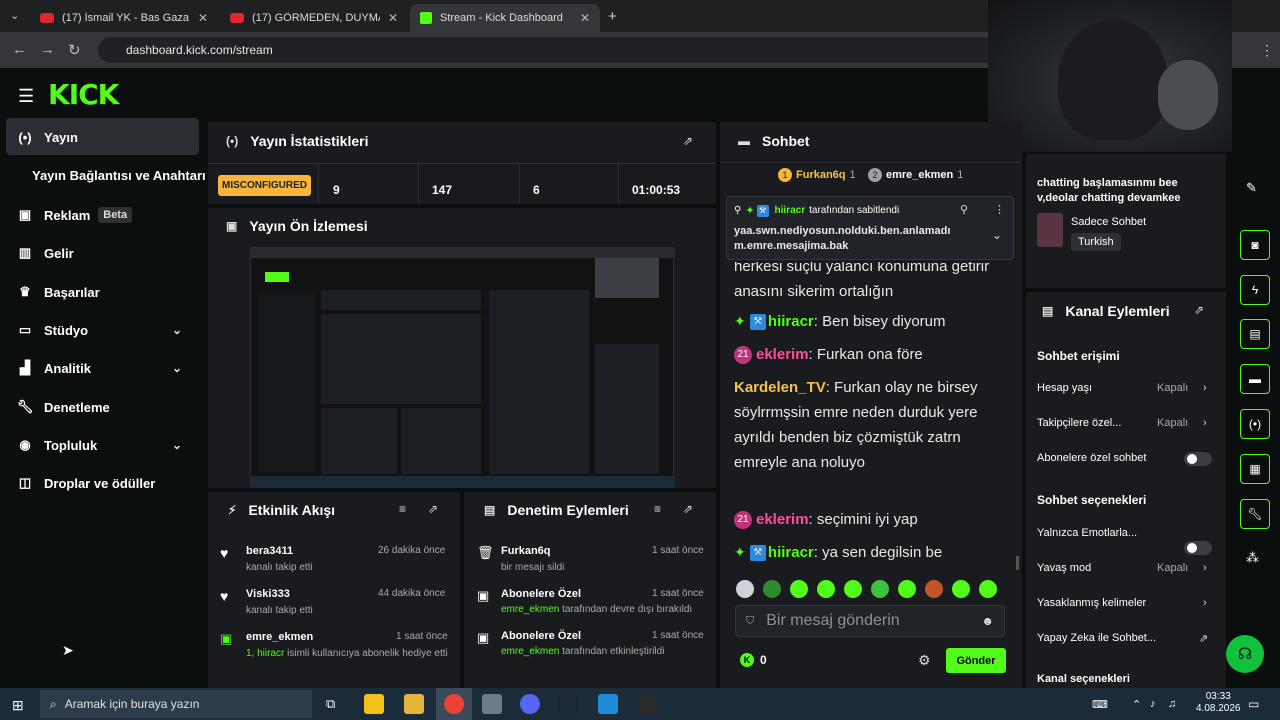  Describe the element at coordinates (1198, 459) in the screenshot. I see `subscribers-only-toggle` at that location.